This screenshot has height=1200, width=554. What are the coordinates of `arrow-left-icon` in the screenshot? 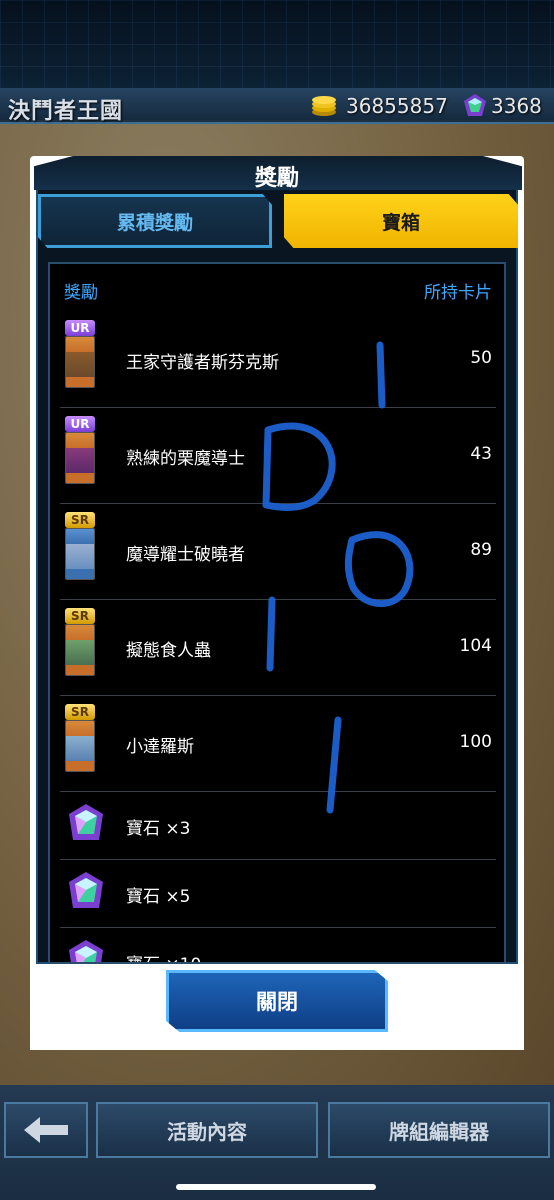 It's located at (46, 1130).